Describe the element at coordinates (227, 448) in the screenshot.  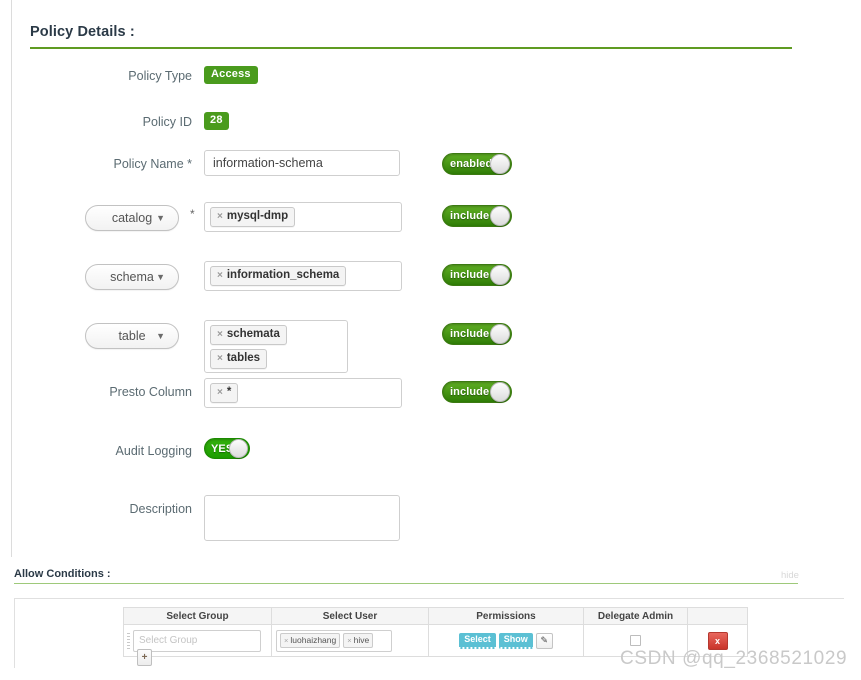
I see `audit-logging-toggle: YES` at that location.